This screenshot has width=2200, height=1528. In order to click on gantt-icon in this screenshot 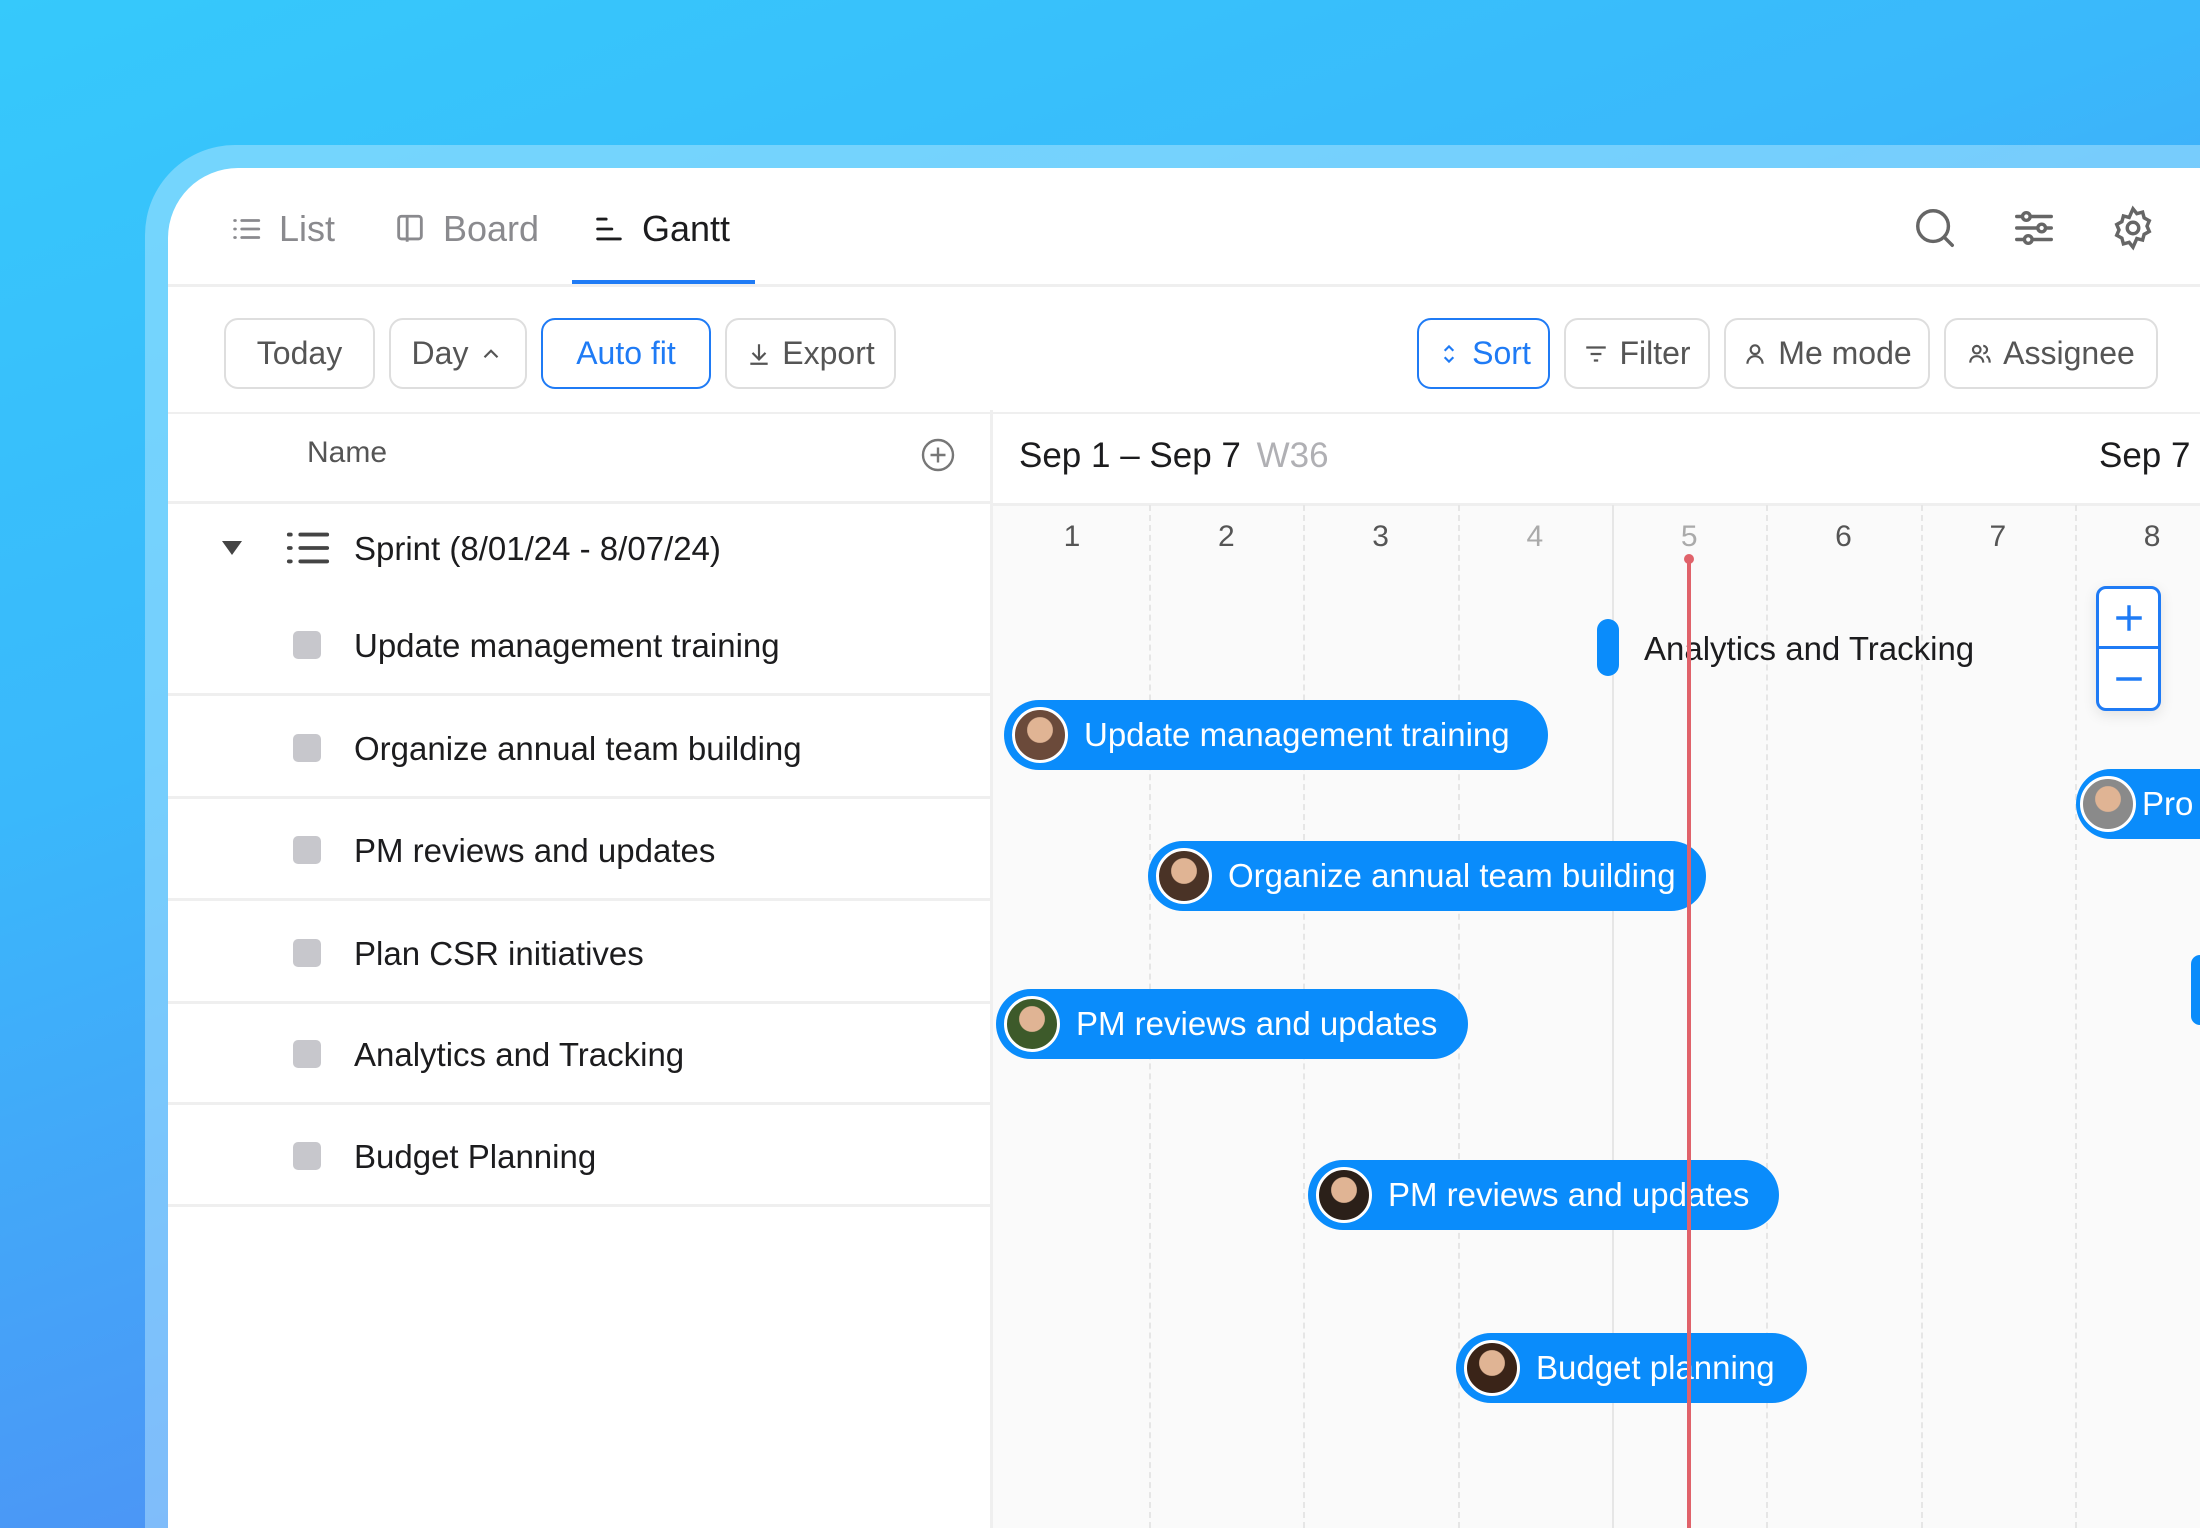, I will do `click(609, 229)`.